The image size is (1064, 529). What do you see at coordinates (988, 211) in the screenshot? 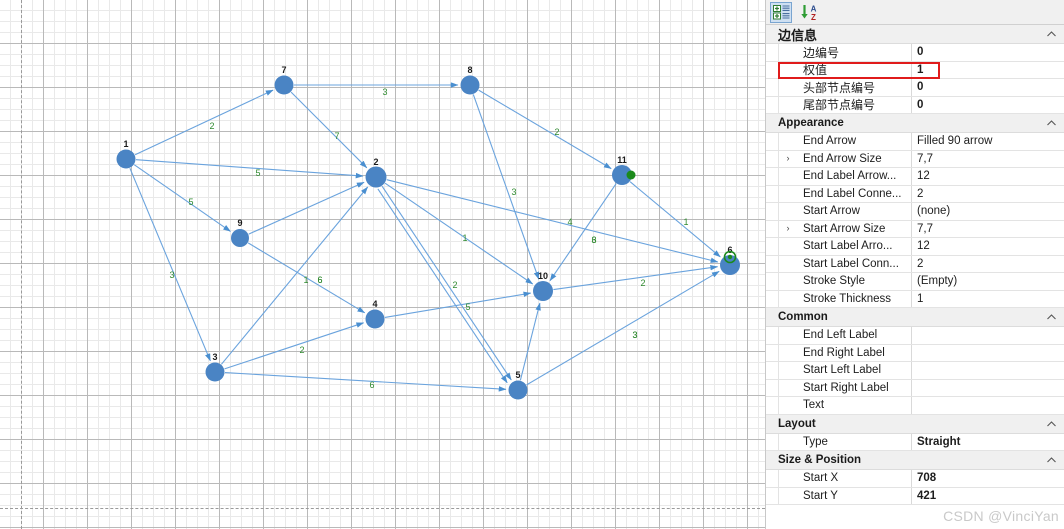
I see `property-value-cell: (none)` at bounding box center [988, 211].